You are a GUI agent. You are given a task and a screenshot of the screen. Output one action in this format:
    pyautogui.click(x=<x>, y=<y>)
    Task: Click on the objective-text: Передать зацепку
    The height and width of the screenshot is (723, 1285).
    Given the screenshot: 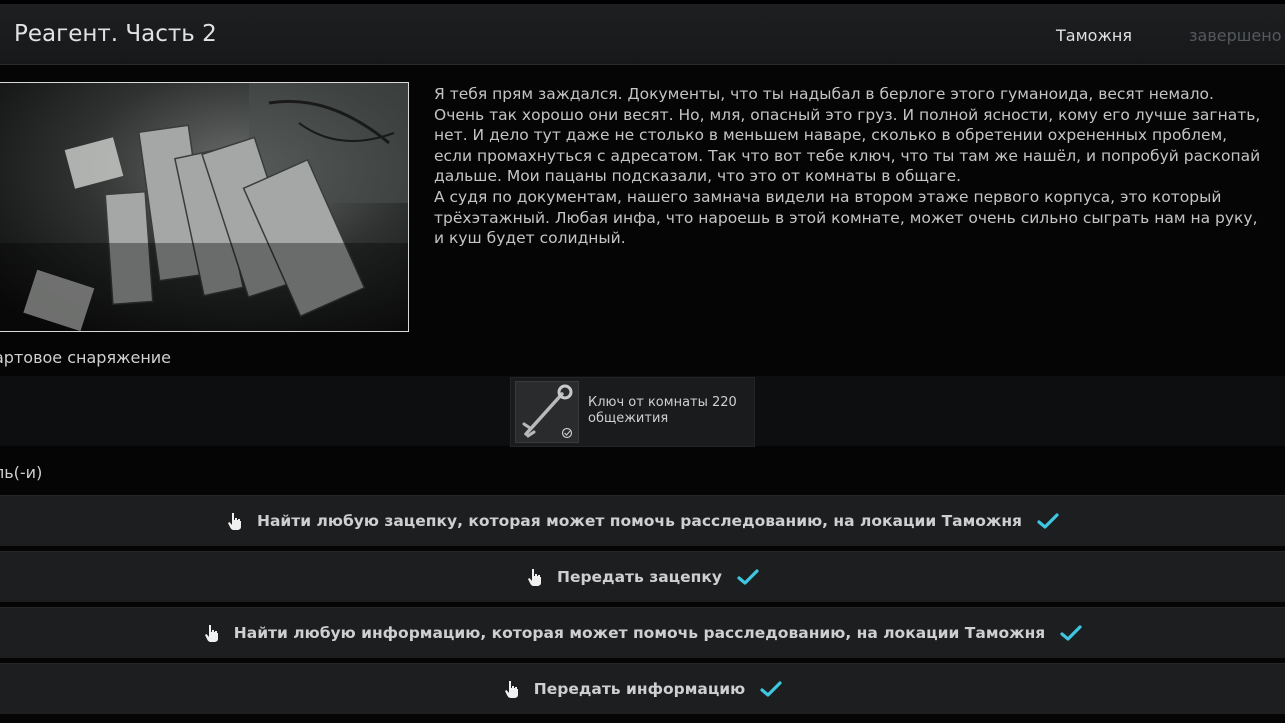 What is the action you would take?
    pyautogui.click(x=639, y=577)
    